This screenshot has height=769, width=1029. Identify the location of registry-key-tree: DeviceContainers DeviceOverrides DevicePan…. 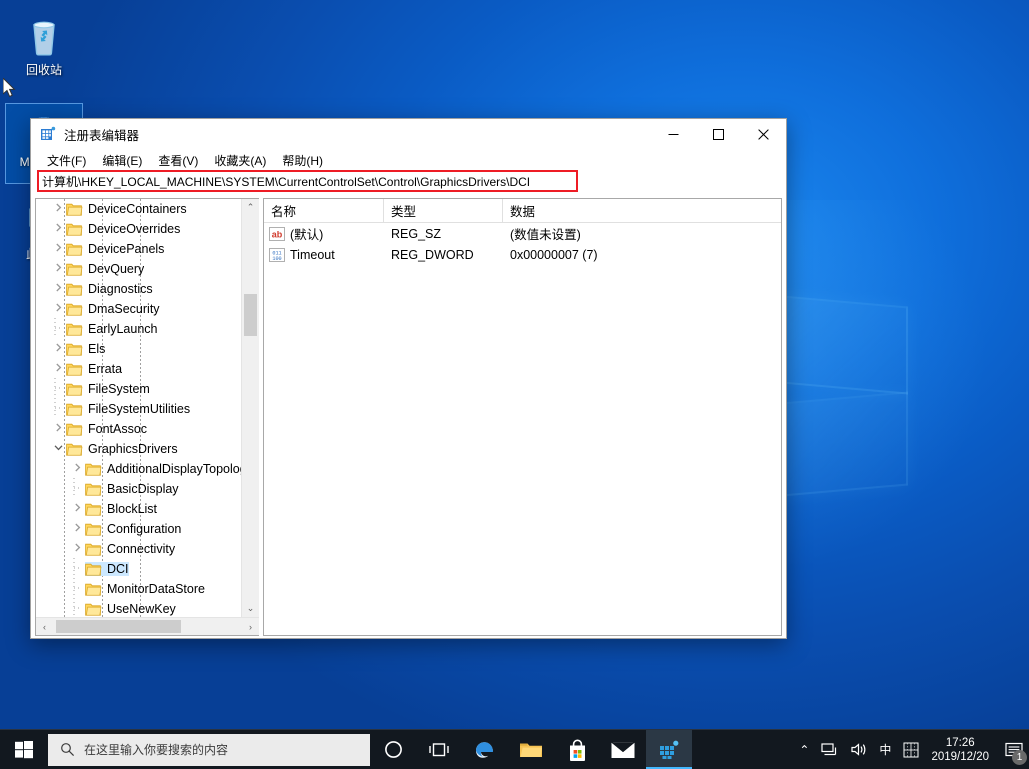
(138, 408).